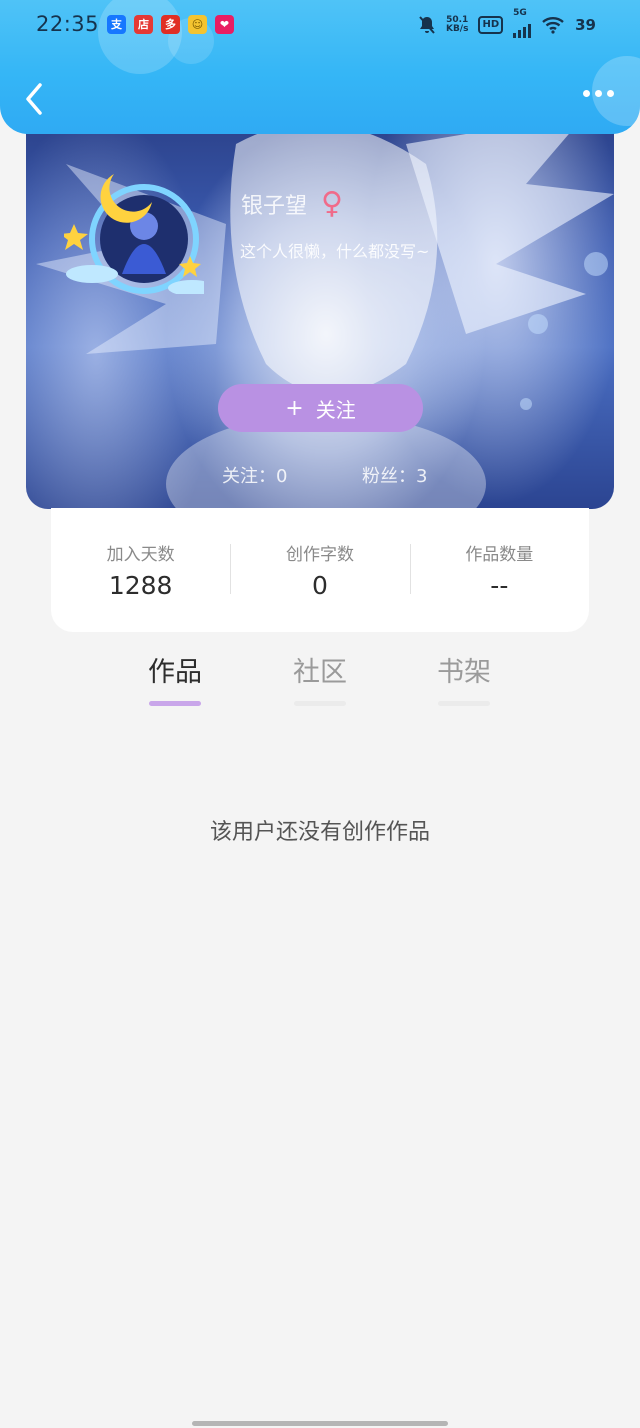  I want to click on follow-button: + 关注, so click(320, 408).